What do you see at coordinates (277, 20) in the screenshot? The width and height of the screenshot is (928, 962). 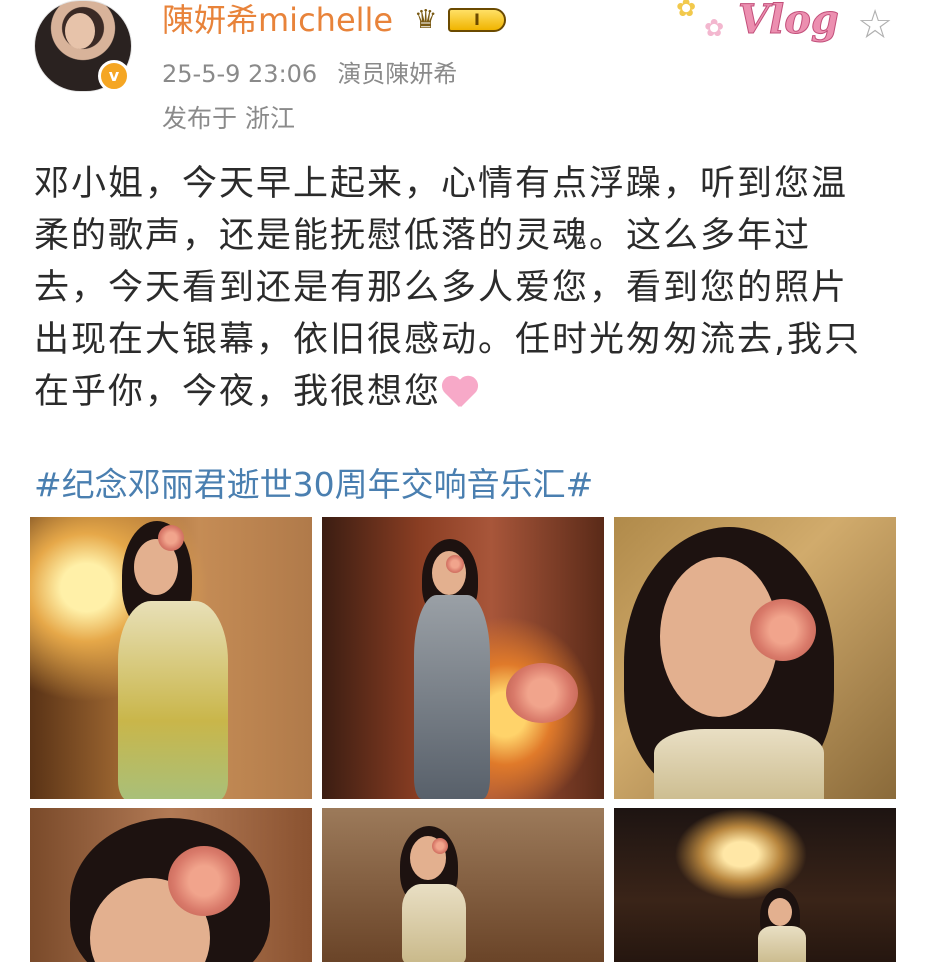 I see `author-name: 陳妍希michelle` at bounding box center [277, 20].